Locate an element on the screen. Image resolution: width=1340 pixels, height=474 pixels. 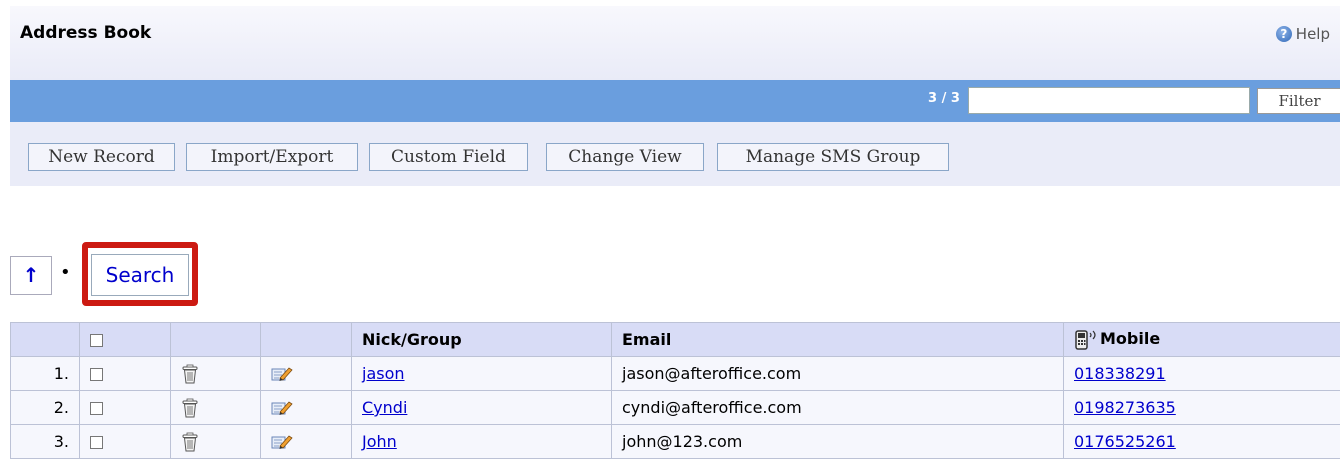
custom-field-button: Custom Field is located at coordinates (448, 157).